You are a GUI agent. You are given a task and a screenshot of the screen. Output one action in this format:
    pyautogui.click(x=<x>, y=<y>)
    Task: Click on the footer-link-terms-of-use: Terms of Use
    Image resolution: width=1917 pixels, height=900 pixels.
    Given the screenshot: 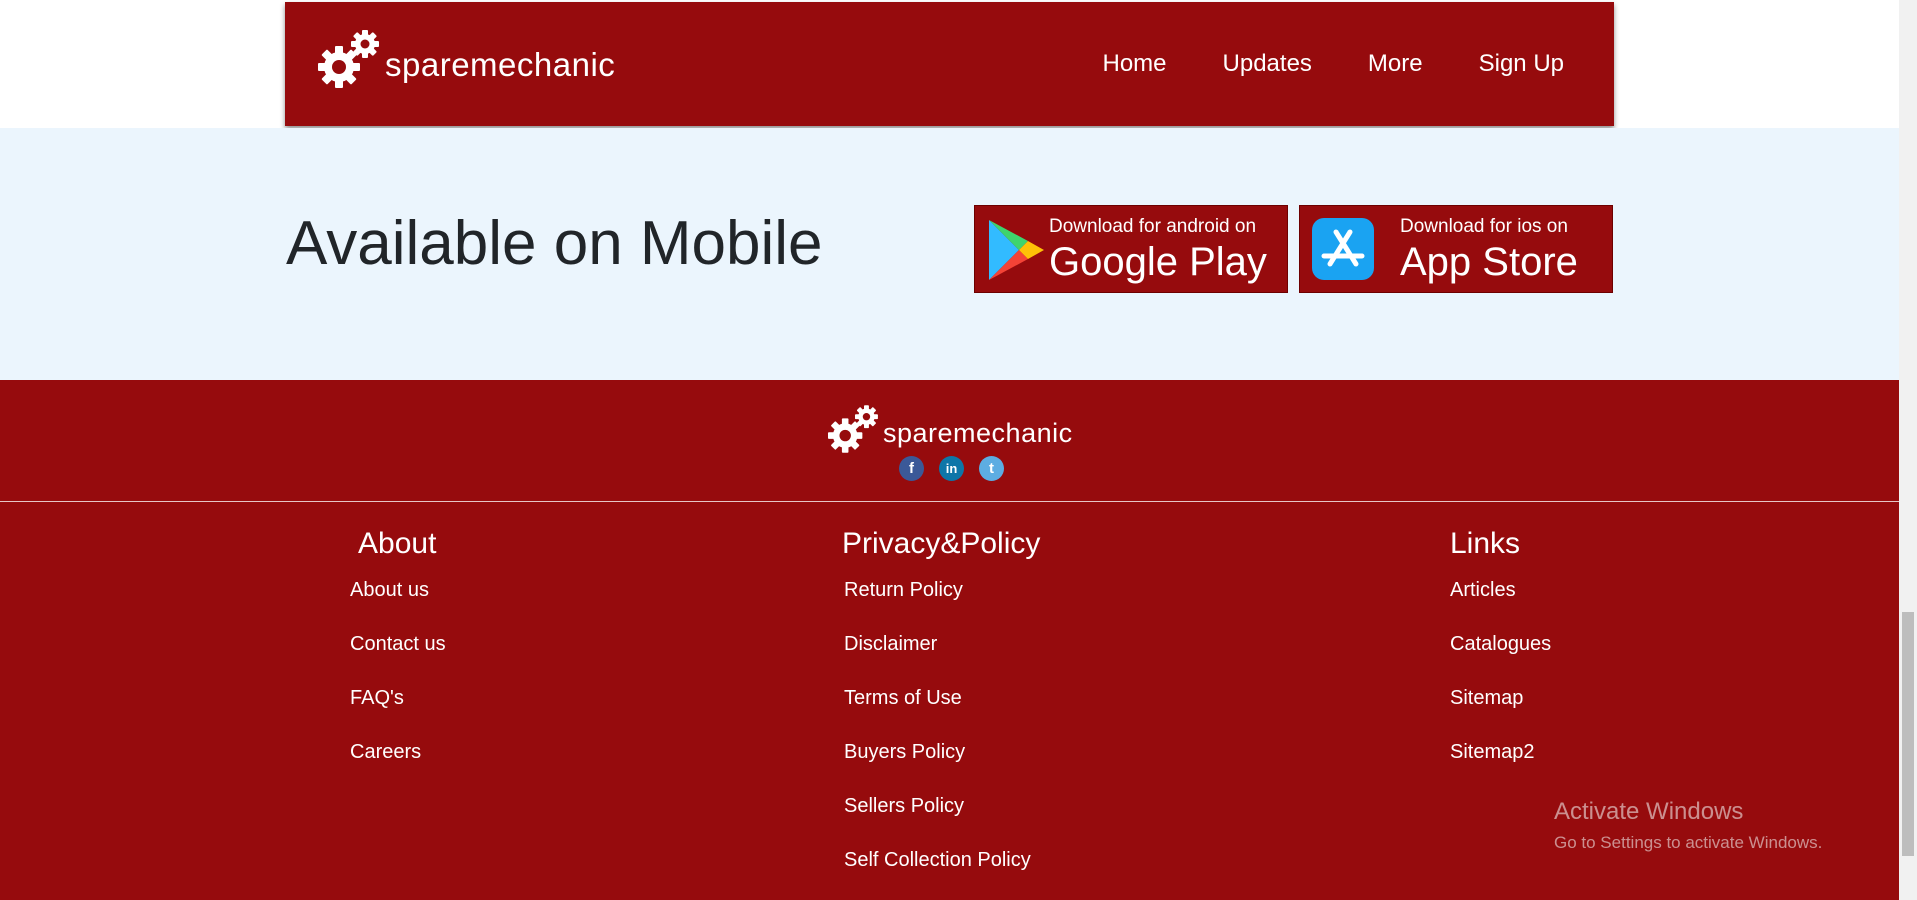 What is the action you would take?
    pyautogui.click(x=903, y=698)
    